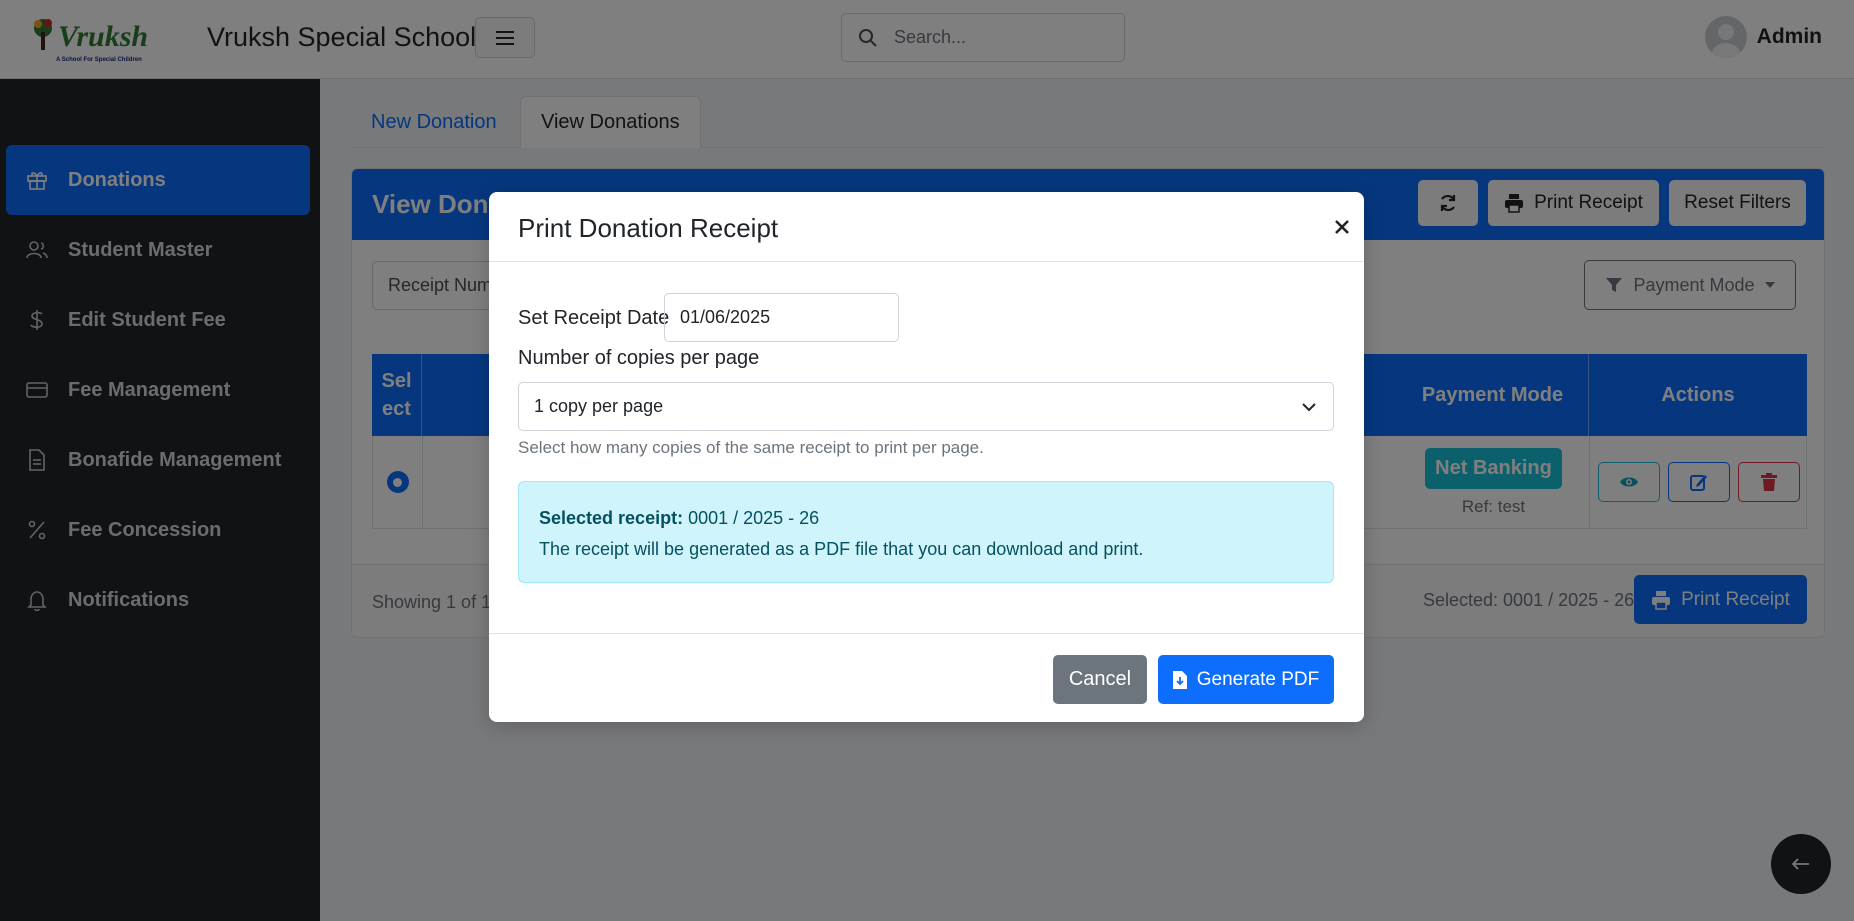 This screenshot has height=921, width=1854. Describe the element at coordinates (926, 406) in the screenshot. I see `copies-per-page-select: 1 copy per page` at that location.